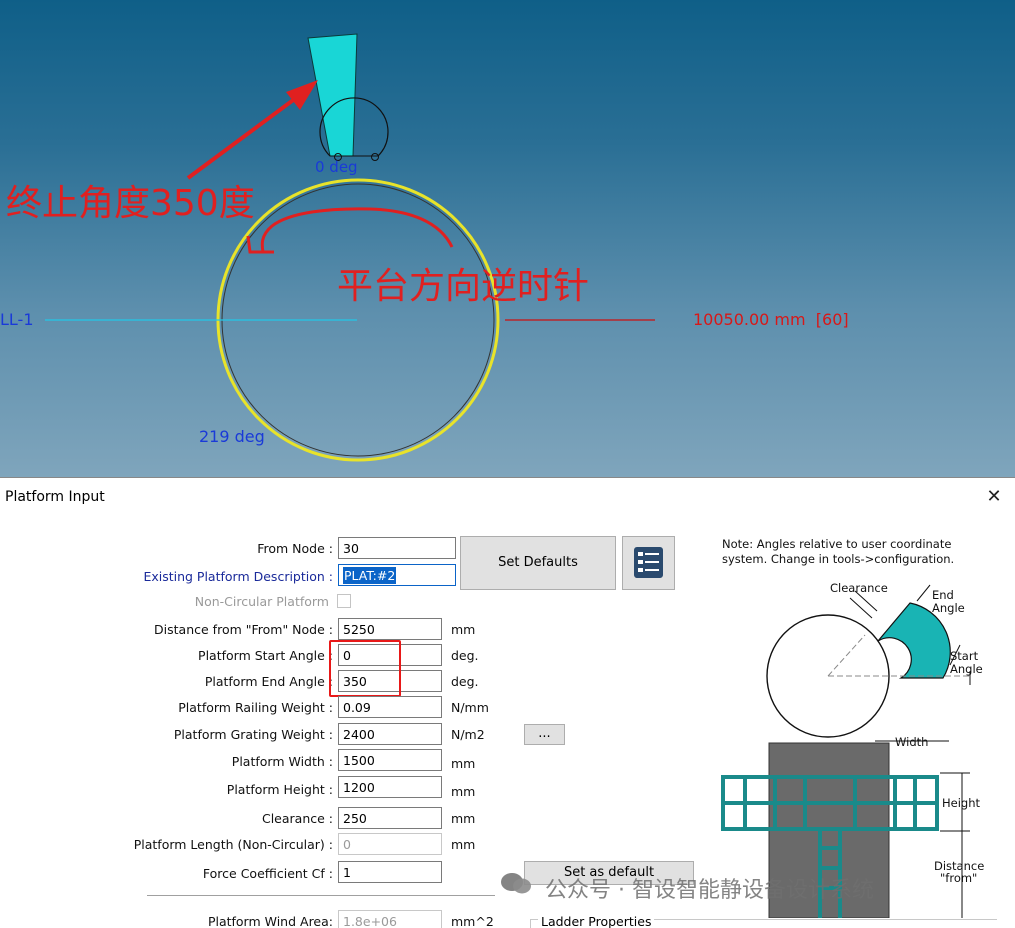  What do you see at coordinates (837, 544) in the screenshot?
I see `note-line-1: Note: Angles relative to user coordinate` at bounding box center [837, 544].